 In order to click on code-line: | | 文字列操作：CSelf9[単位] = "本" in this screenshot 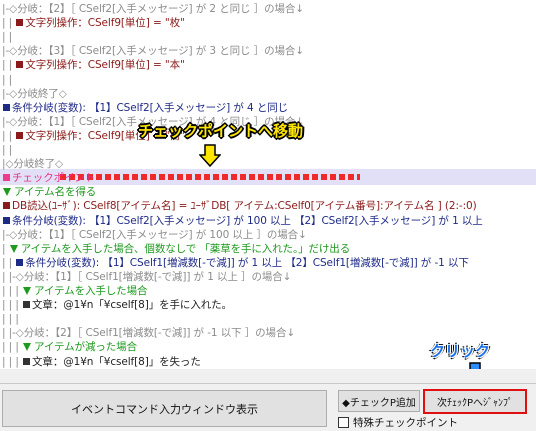, I will do `click(93, 65)`.